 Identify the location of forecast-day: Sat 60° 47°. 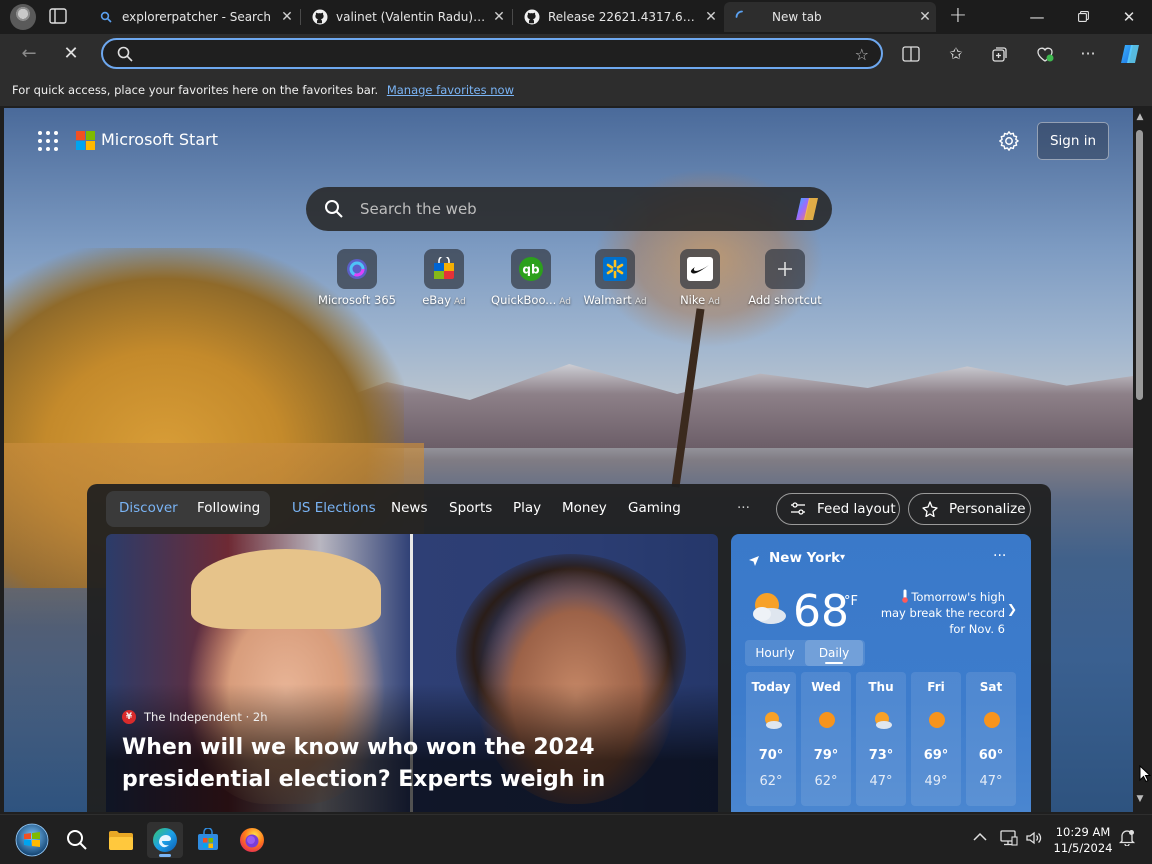
(991, 739).